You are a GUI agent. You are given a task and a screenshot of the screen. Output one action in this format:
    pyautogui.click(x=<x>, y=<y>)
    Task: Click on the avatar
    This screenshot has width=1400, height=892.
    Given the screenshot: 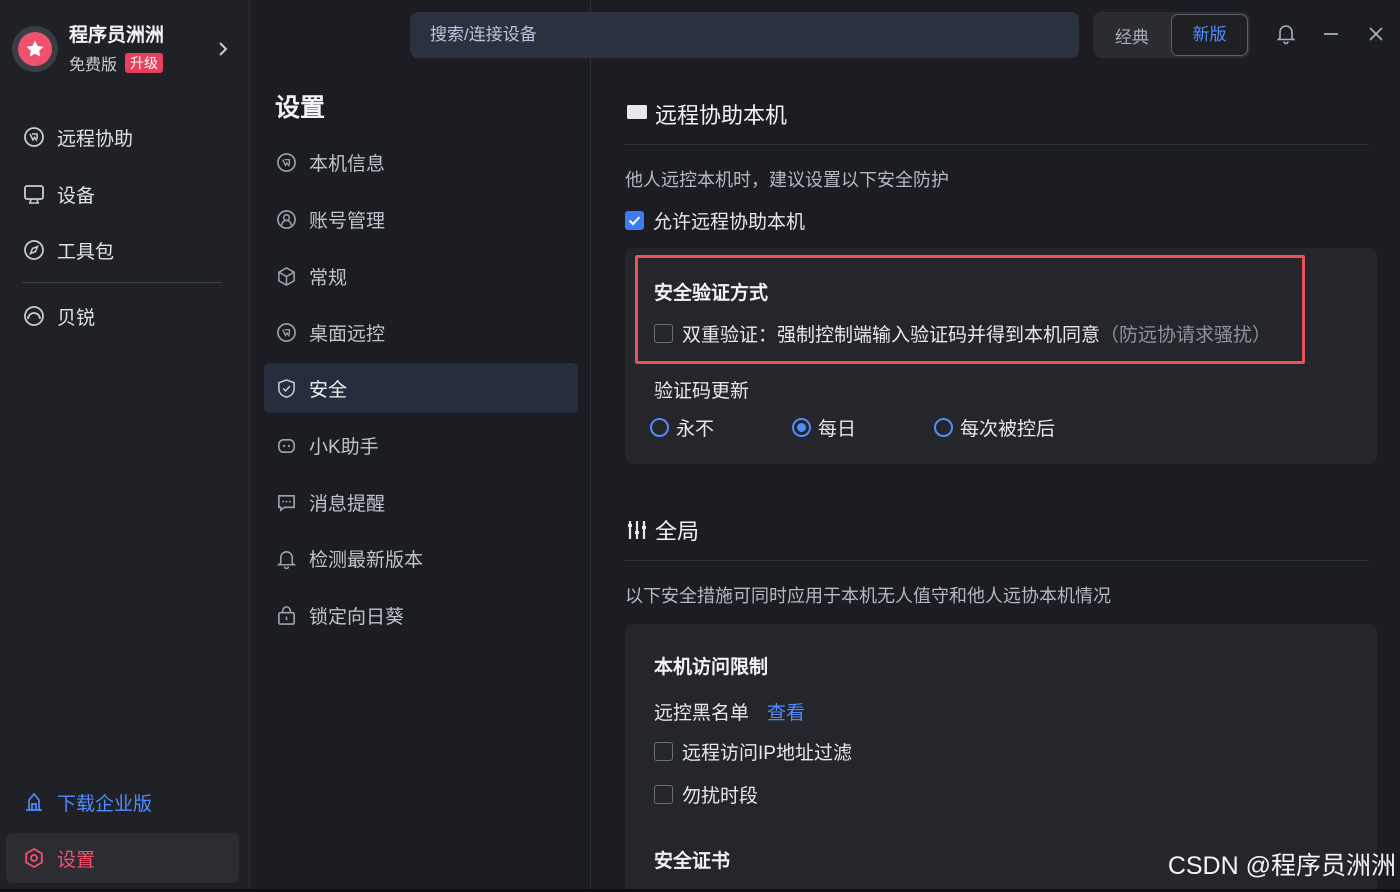 What is the action you would take?
    pyautogui.click(x=35, y=49)
    